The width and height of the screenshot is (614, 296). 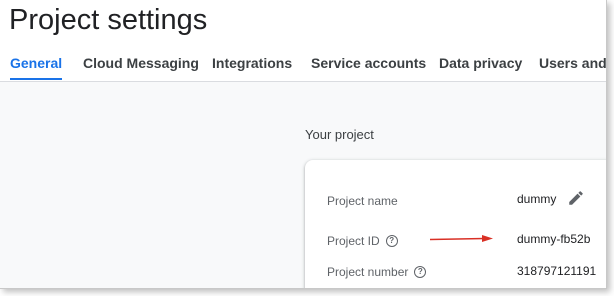 What do you see at coordinates (554, 239) in the screenshot?
I see `project-id-value: dummy-fb52b` at bounding box center [554, 239].